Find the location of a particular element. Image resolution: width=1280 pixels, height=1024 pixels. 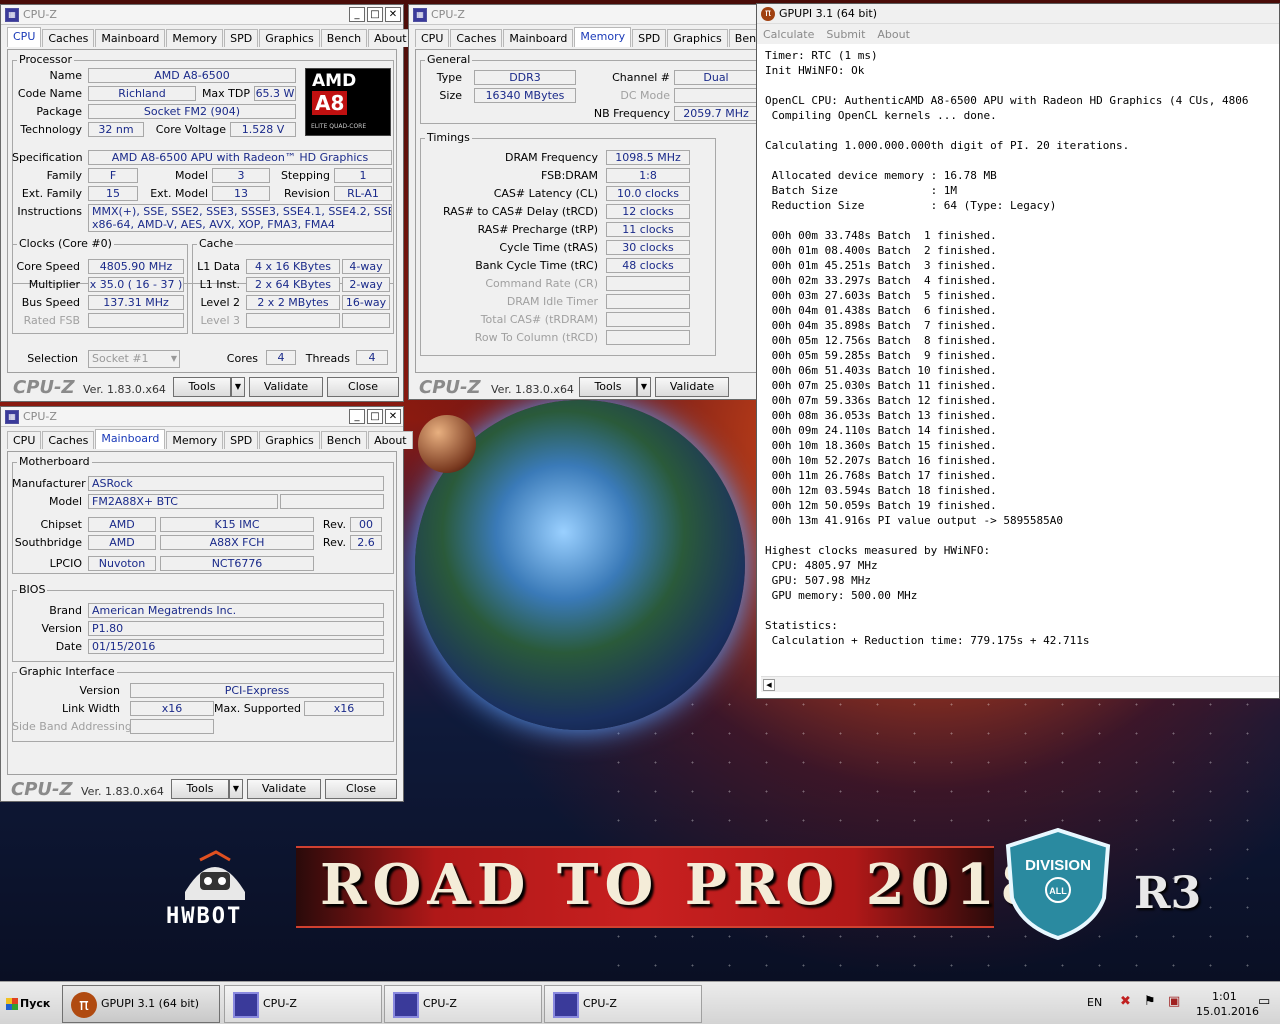

ratedfsb-label: Rated FSB is located at coordinates (51, 320).